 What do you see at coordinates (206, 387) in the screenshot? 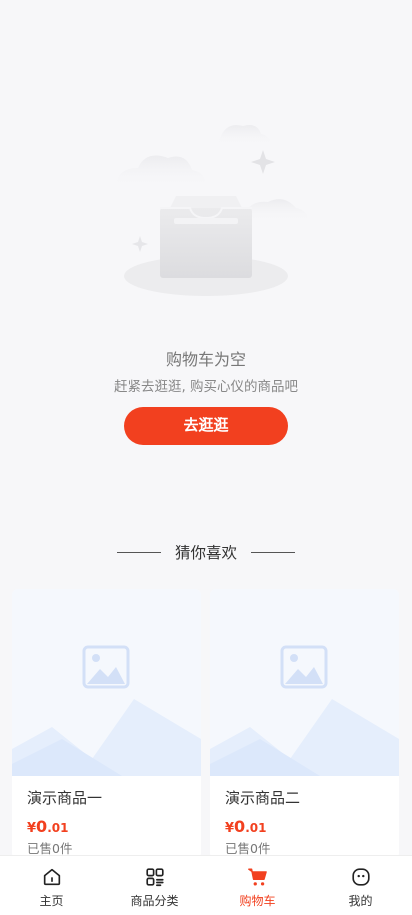
I see `empty-cart-subtitle: 赶紧去逛逛, 购买心仪的商品吧` at bounding box center [206, 387].